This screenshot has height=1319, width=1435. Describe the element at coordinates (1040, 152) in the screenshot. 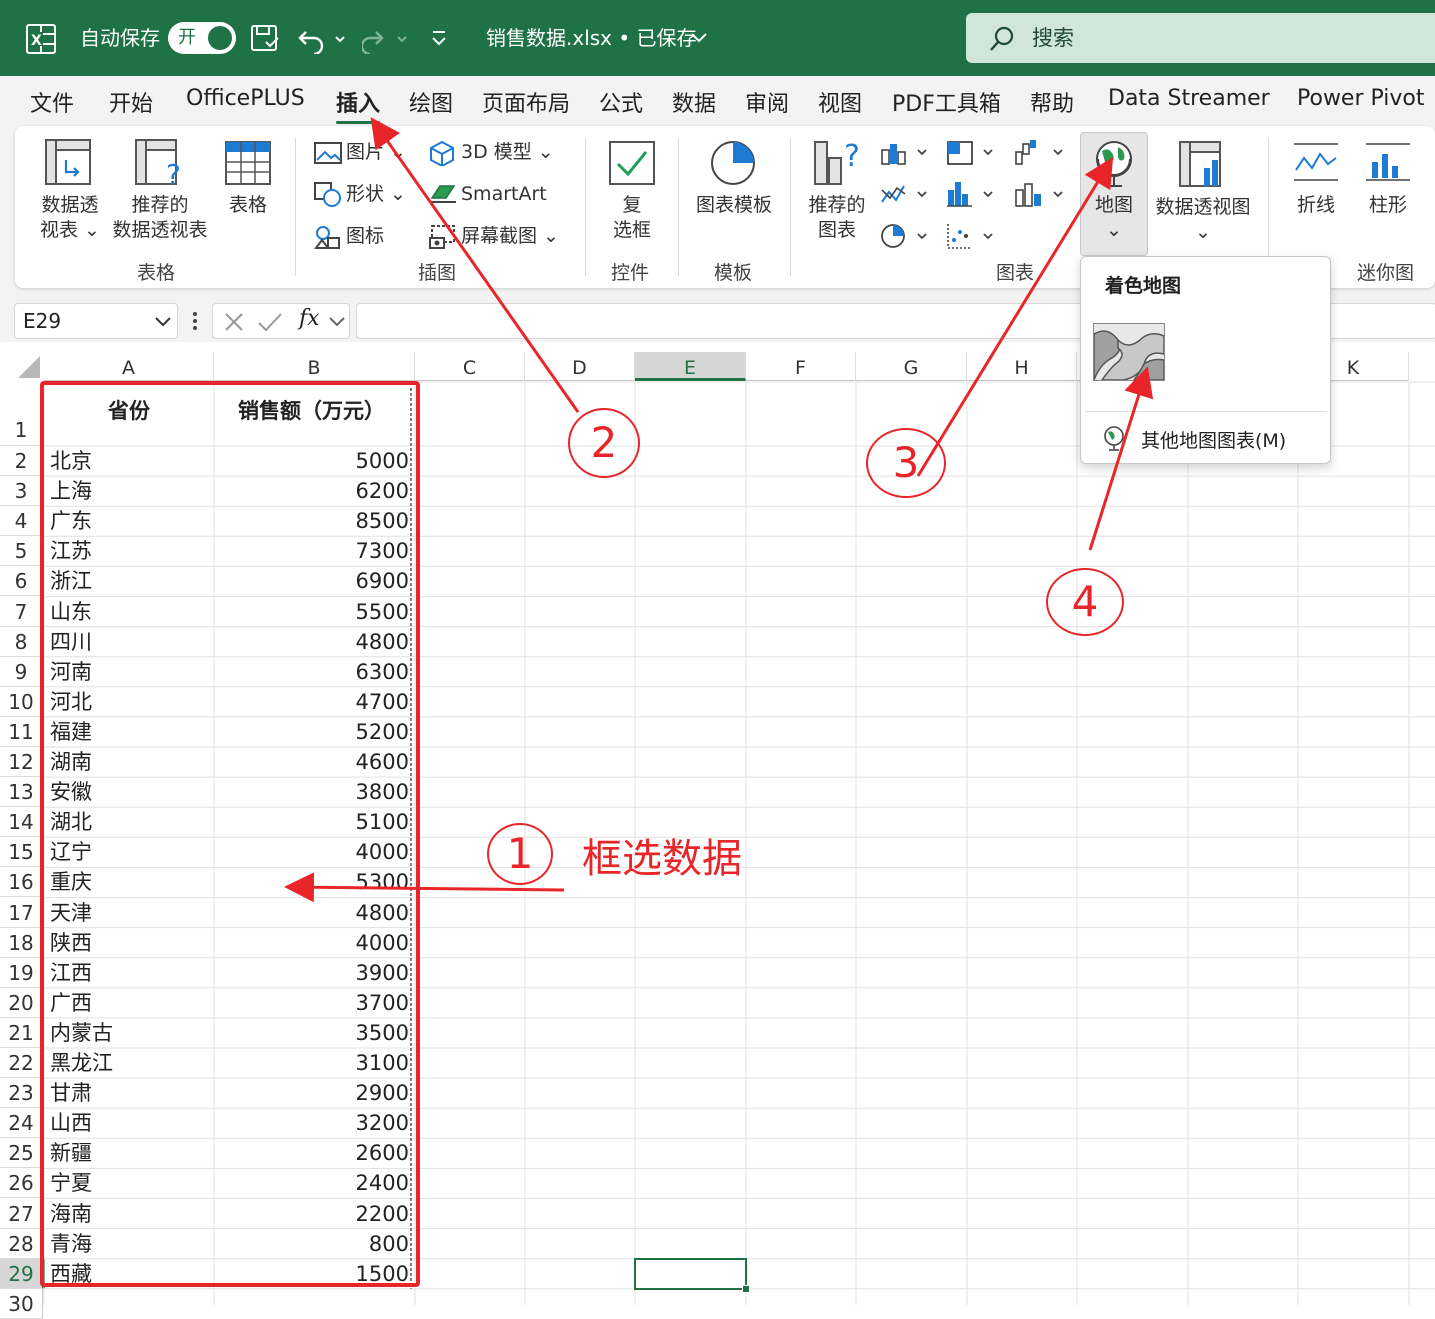

I see `waterfall-chart-icon` at that location.